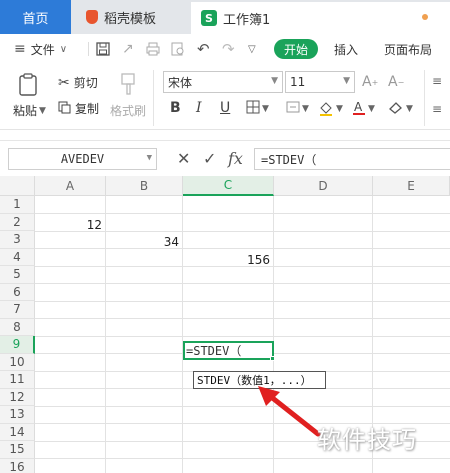  Describe the element at coordinates (29, 85) in the screenshot. I see `paste-icon` at that location.